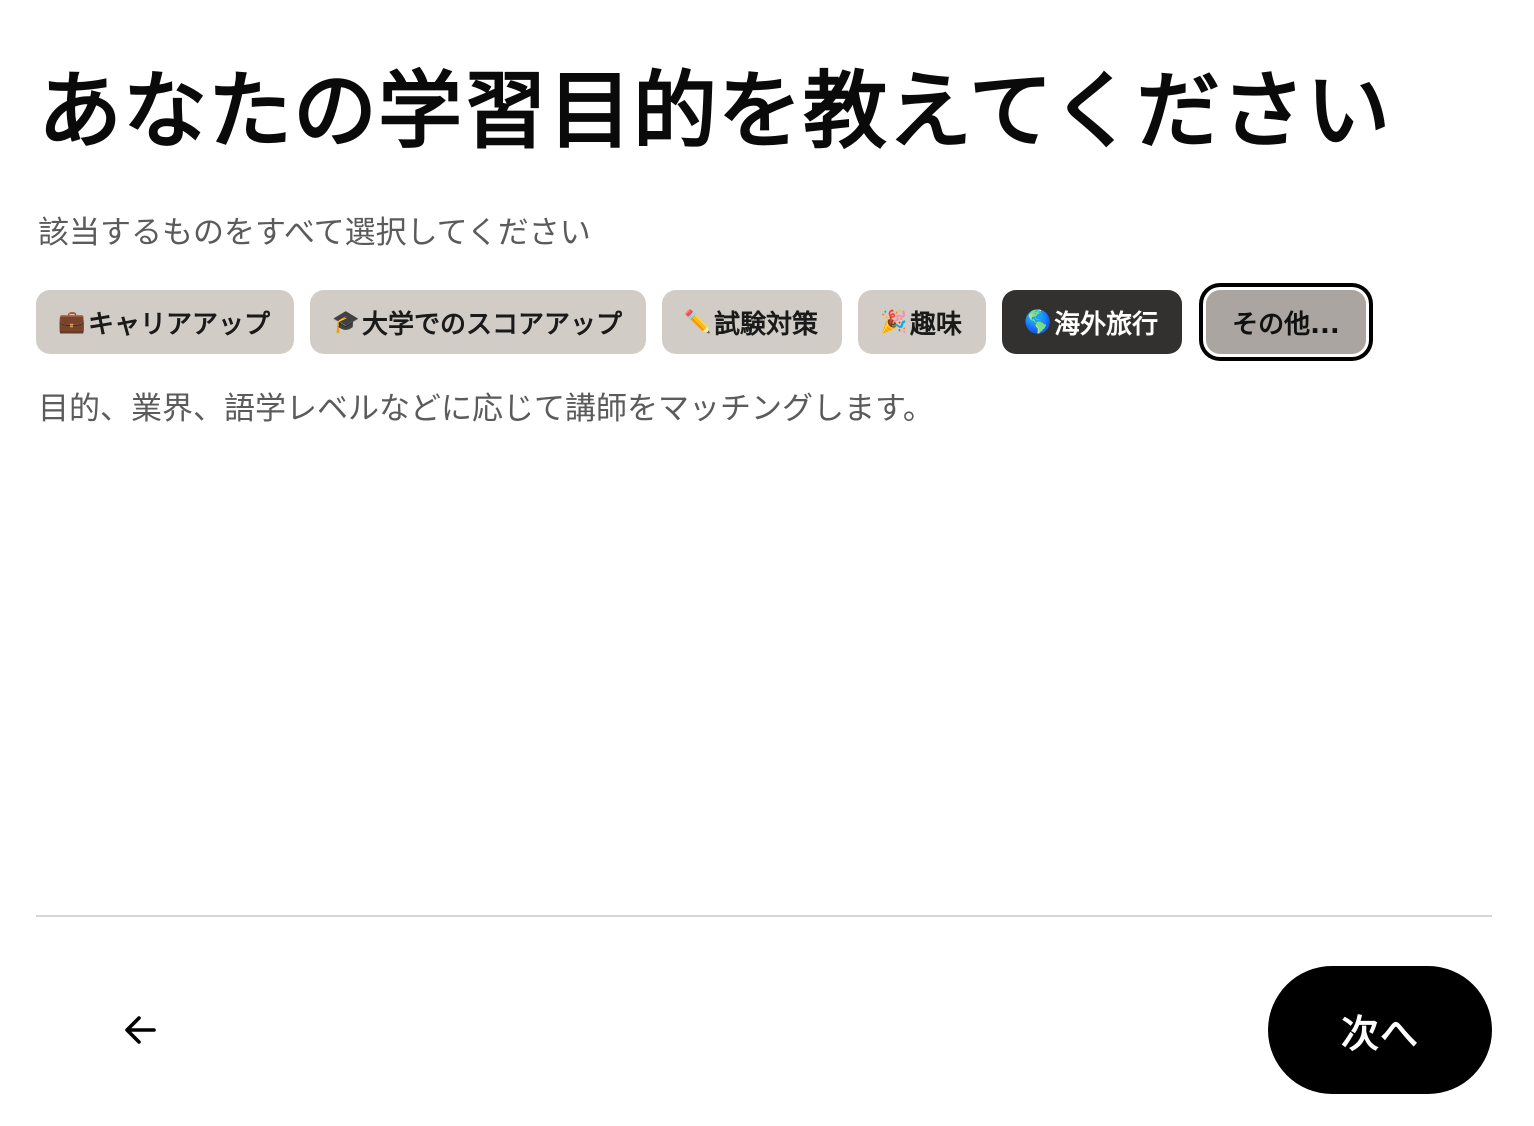 The image size is (1534, 1126). What do you see at coordinates (764, 916) in the screenshot?
I see `footer-divider` at bounding box center [764, 916].